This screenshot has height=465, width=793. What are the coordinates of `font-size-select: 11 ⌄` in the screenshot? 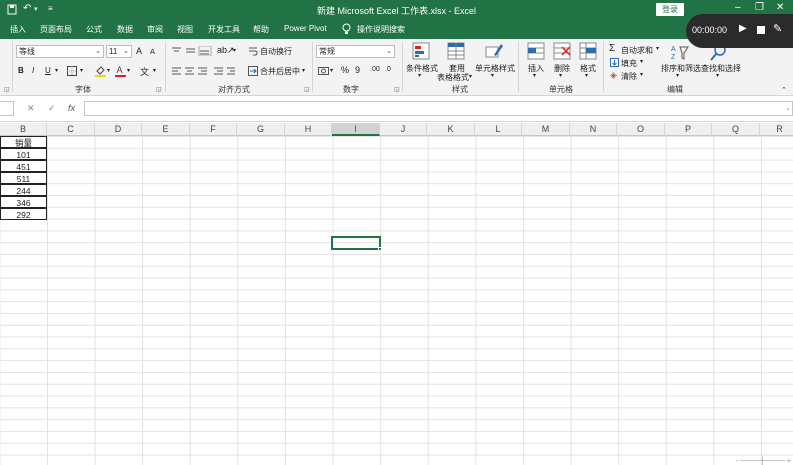 It's located at (119, 51).